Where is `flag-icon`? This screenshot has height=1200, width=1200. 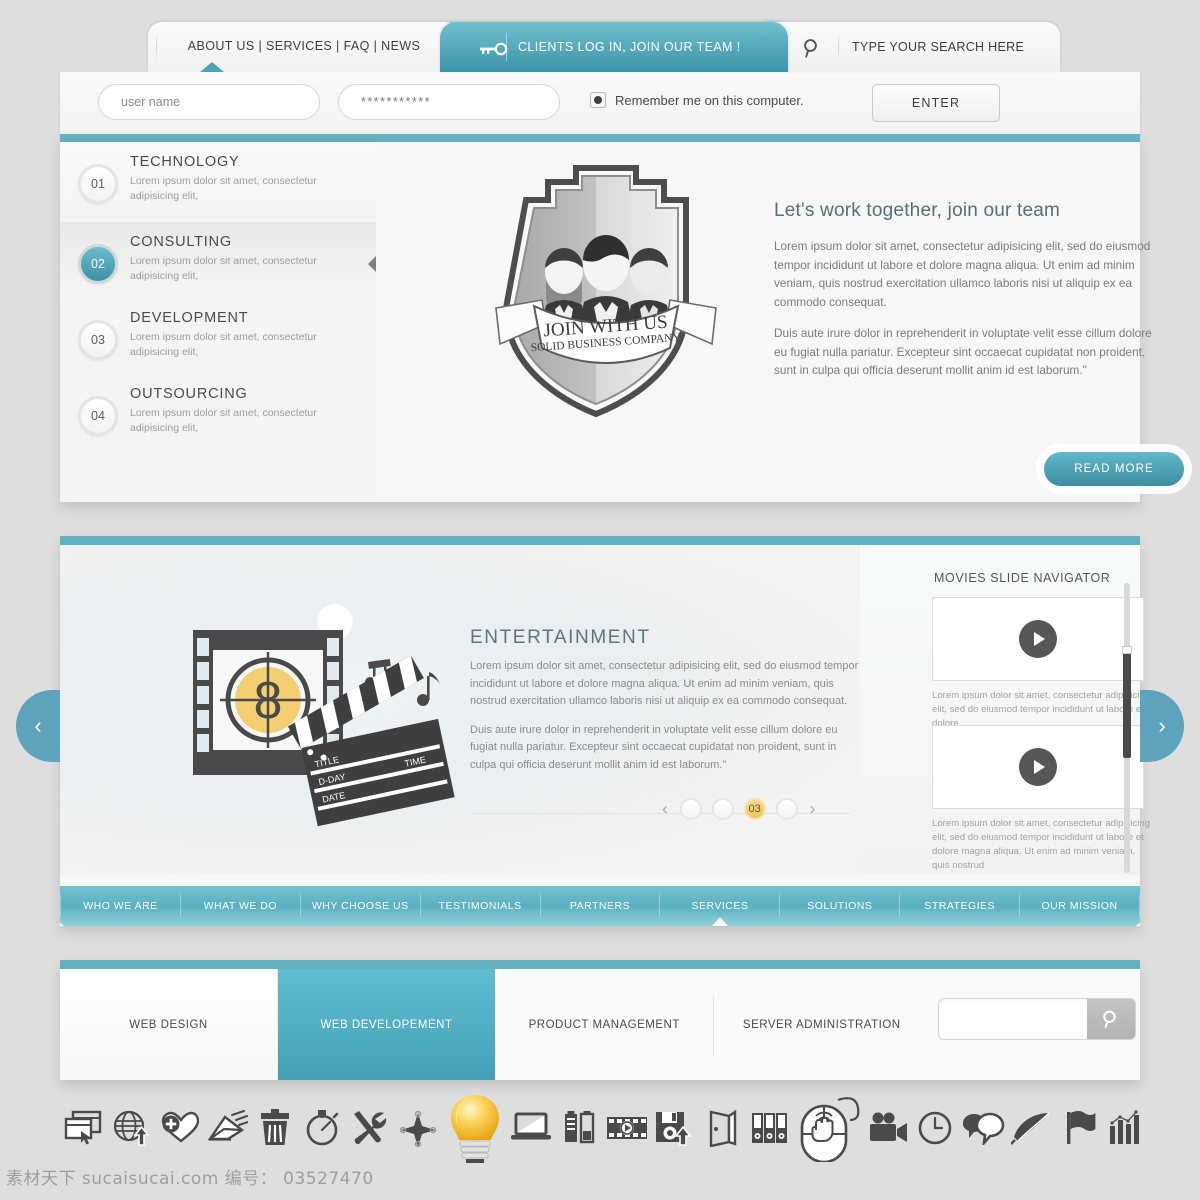
flag-icon is located at coordinates (1079, 1128).